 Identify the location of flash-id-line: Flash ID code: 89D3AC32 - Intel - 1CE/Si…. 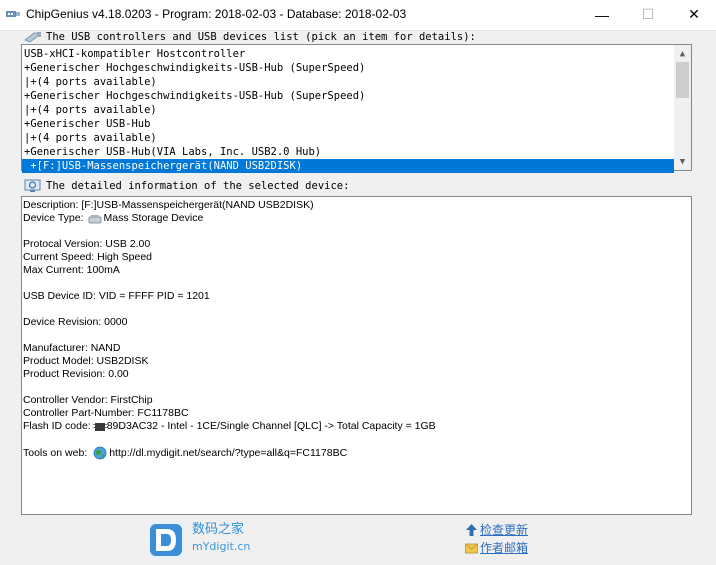
(229, 426).